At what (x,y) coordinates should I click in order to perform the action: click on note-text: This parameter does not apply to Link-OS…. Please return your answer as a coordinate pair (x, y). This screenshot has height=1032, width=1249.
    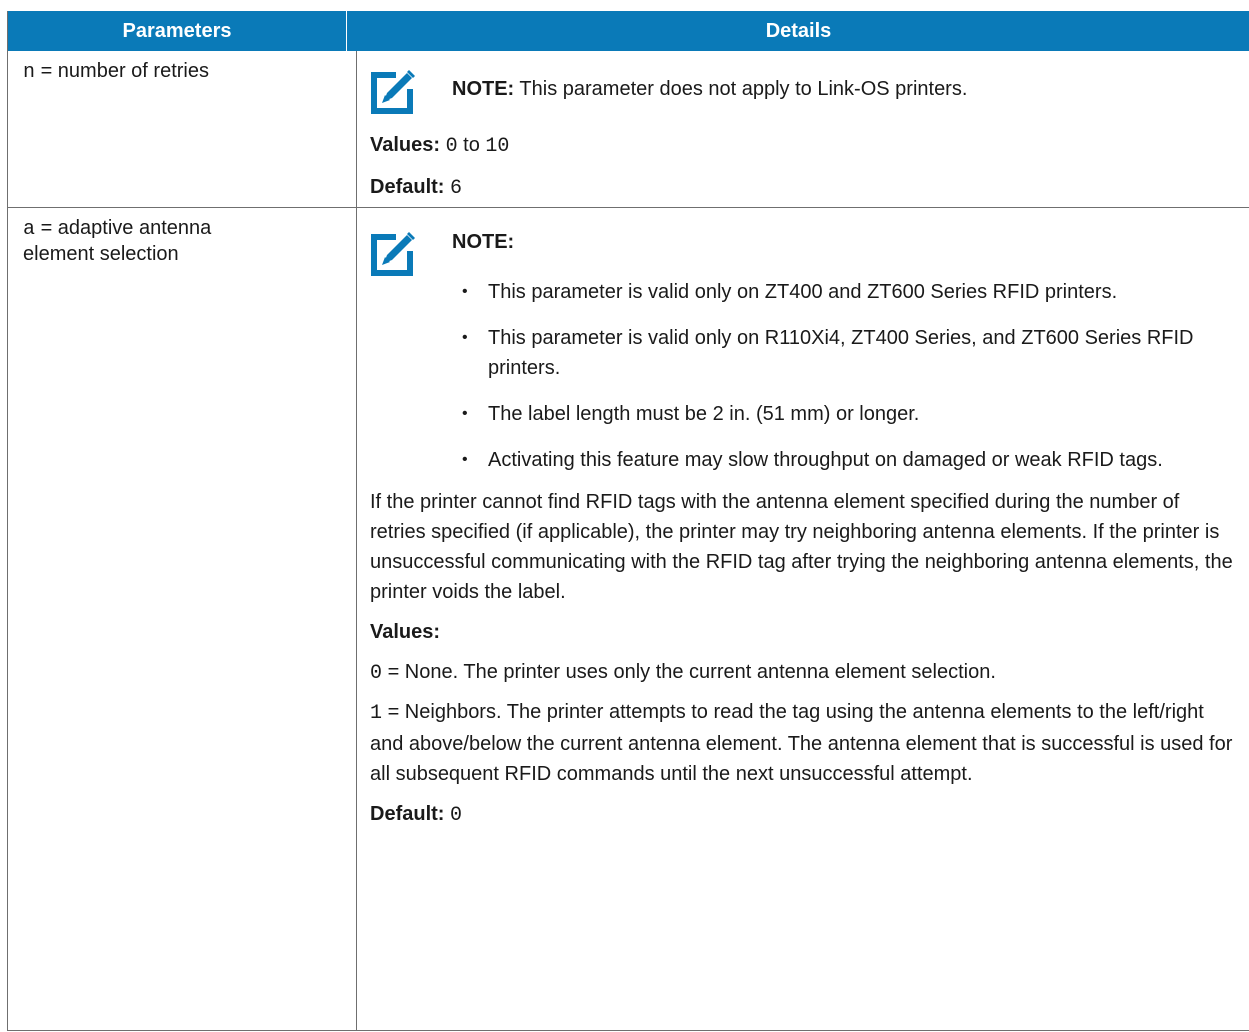
    Looking at the image, I should click on (741, 89).